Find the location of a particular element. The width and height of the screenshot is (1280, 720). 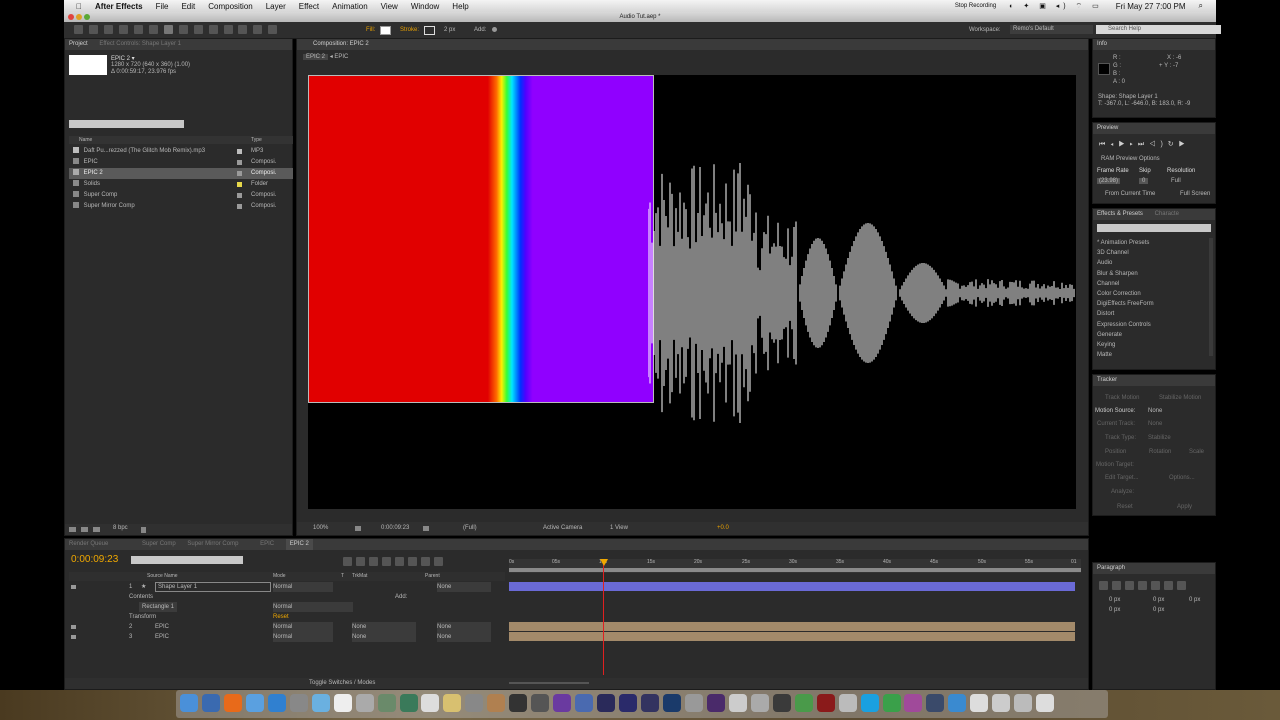

list-item: Audio is located at coordinates (1153, 263).